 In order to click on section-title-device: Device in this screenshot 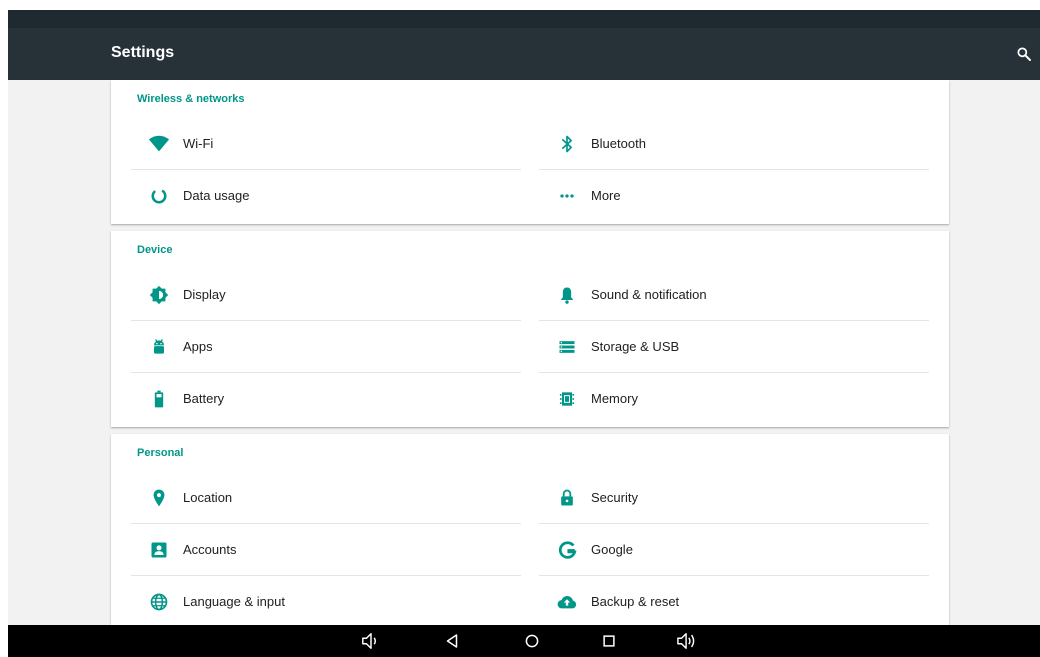, I will do `click(155, 250)`.